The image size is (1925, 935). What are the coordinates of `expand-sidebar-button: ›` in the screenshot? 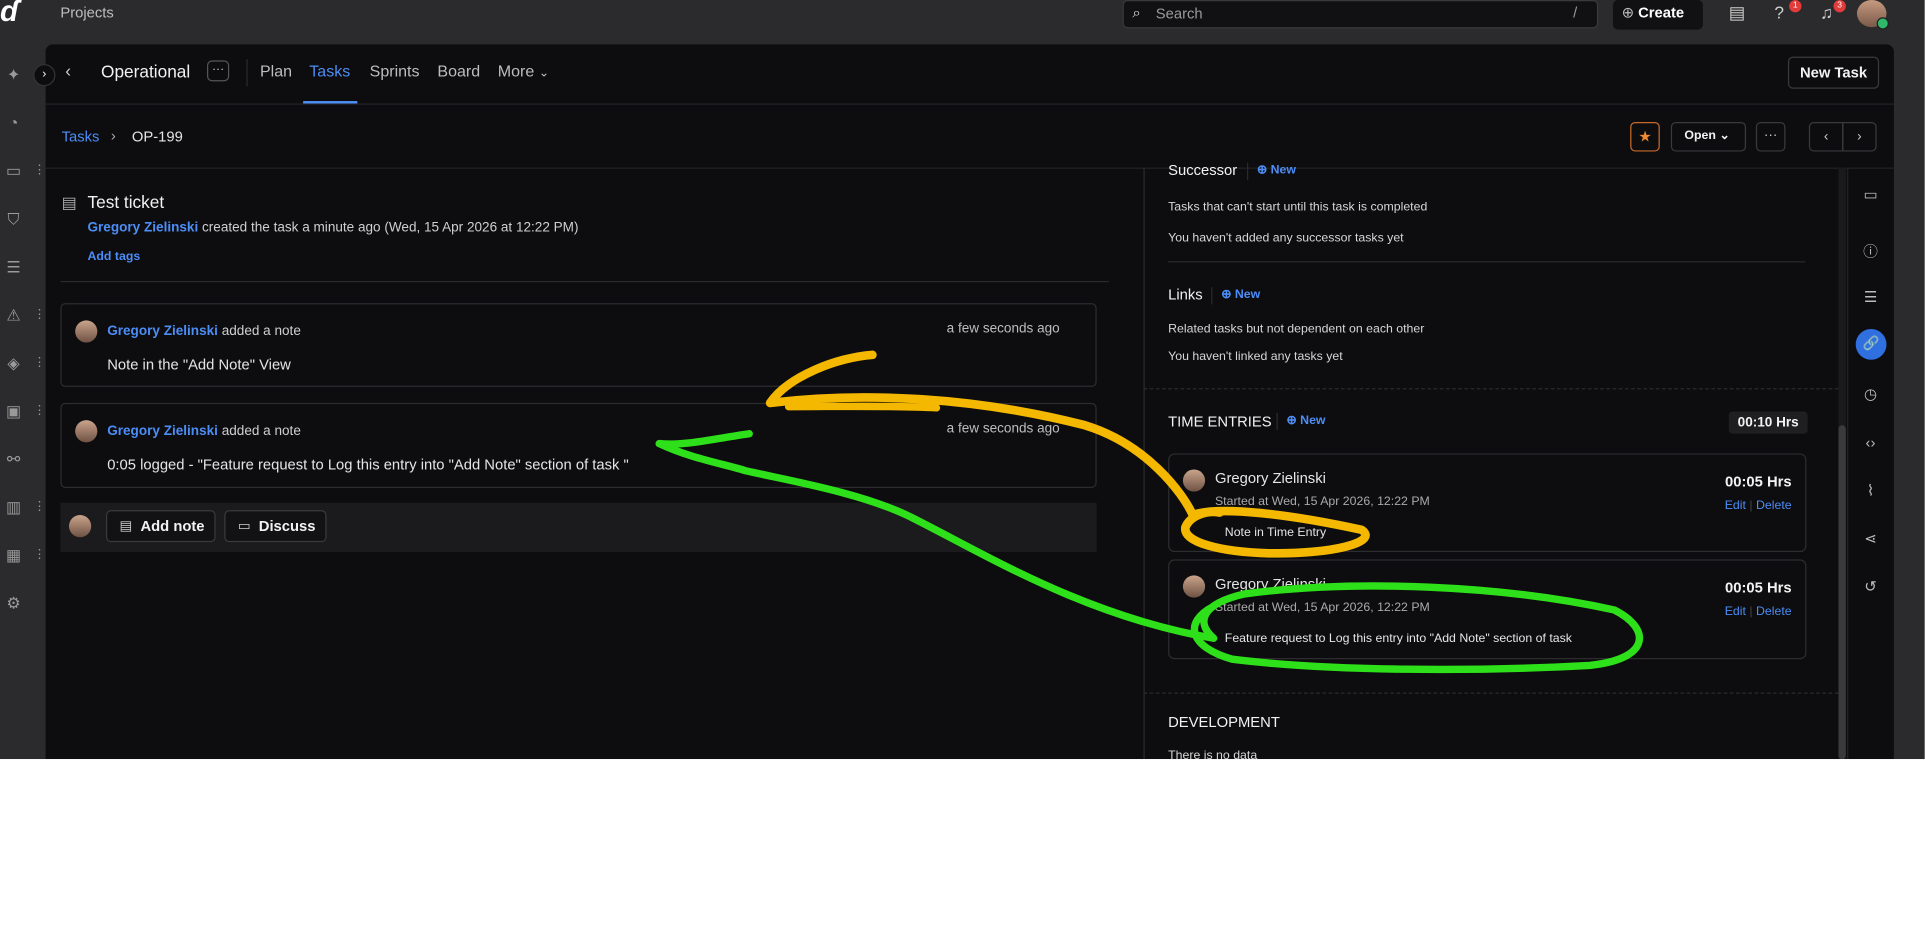 It's located at (44, 75).